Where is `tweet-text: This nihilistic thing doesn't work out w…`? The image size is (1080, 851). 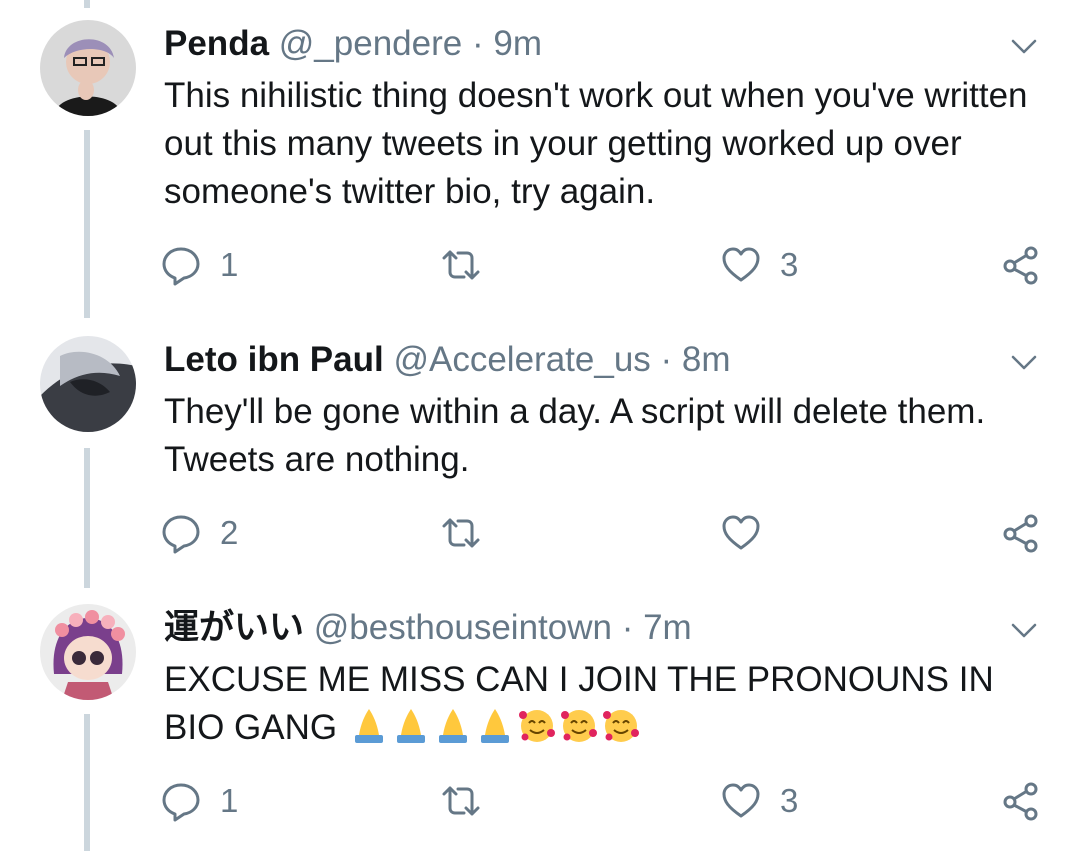 tweet-text: This nihilistic thing doesn't work out w… is located at coordinates (596, 143).